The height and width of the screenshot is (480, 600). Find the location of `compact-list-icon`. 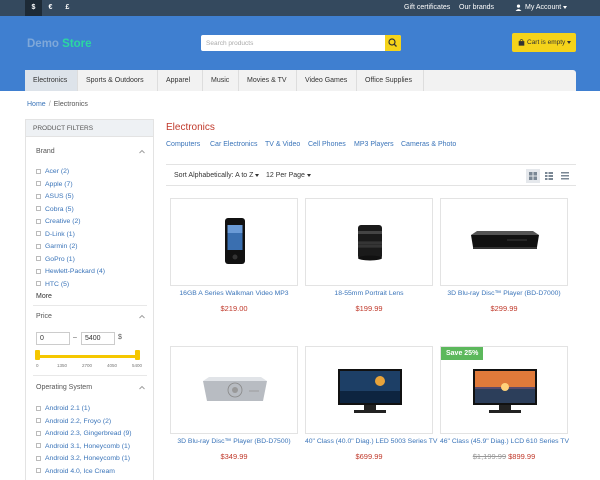

compact-list-icon is located at coordinates (565, 176).